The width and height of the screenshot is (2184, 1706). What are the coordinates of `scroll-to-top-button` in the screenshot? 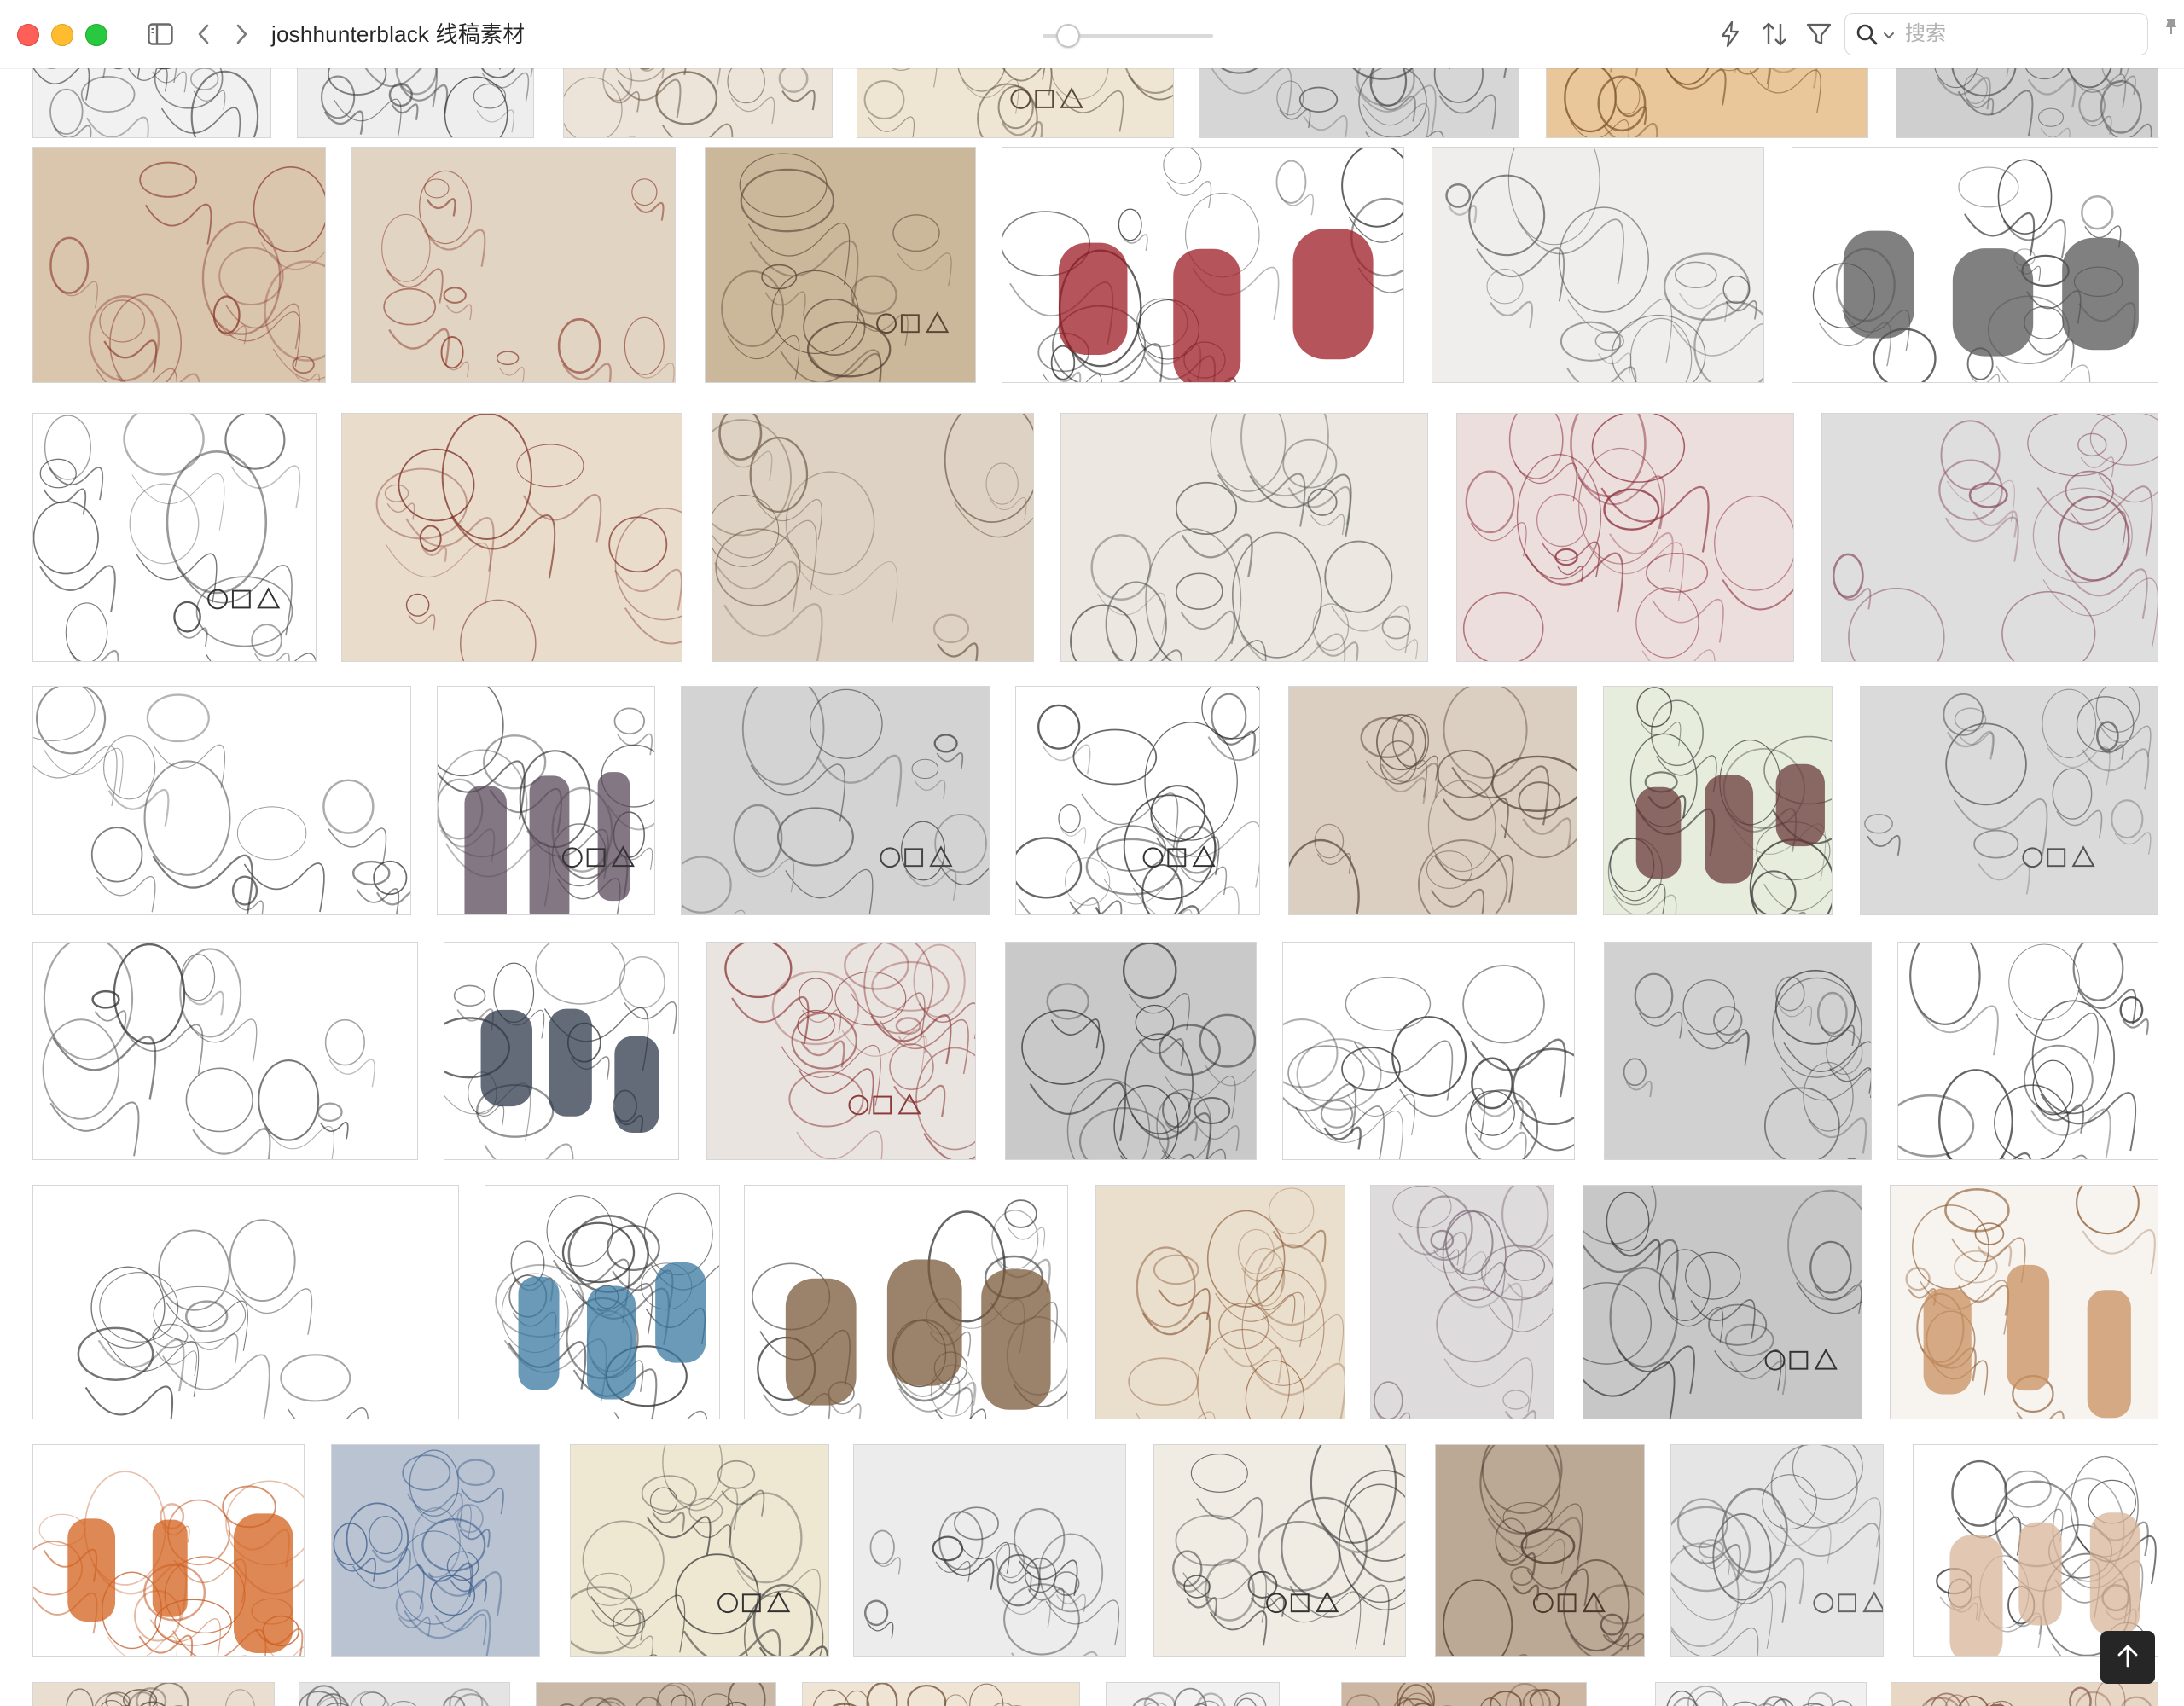 It's located at (2127, 1657).